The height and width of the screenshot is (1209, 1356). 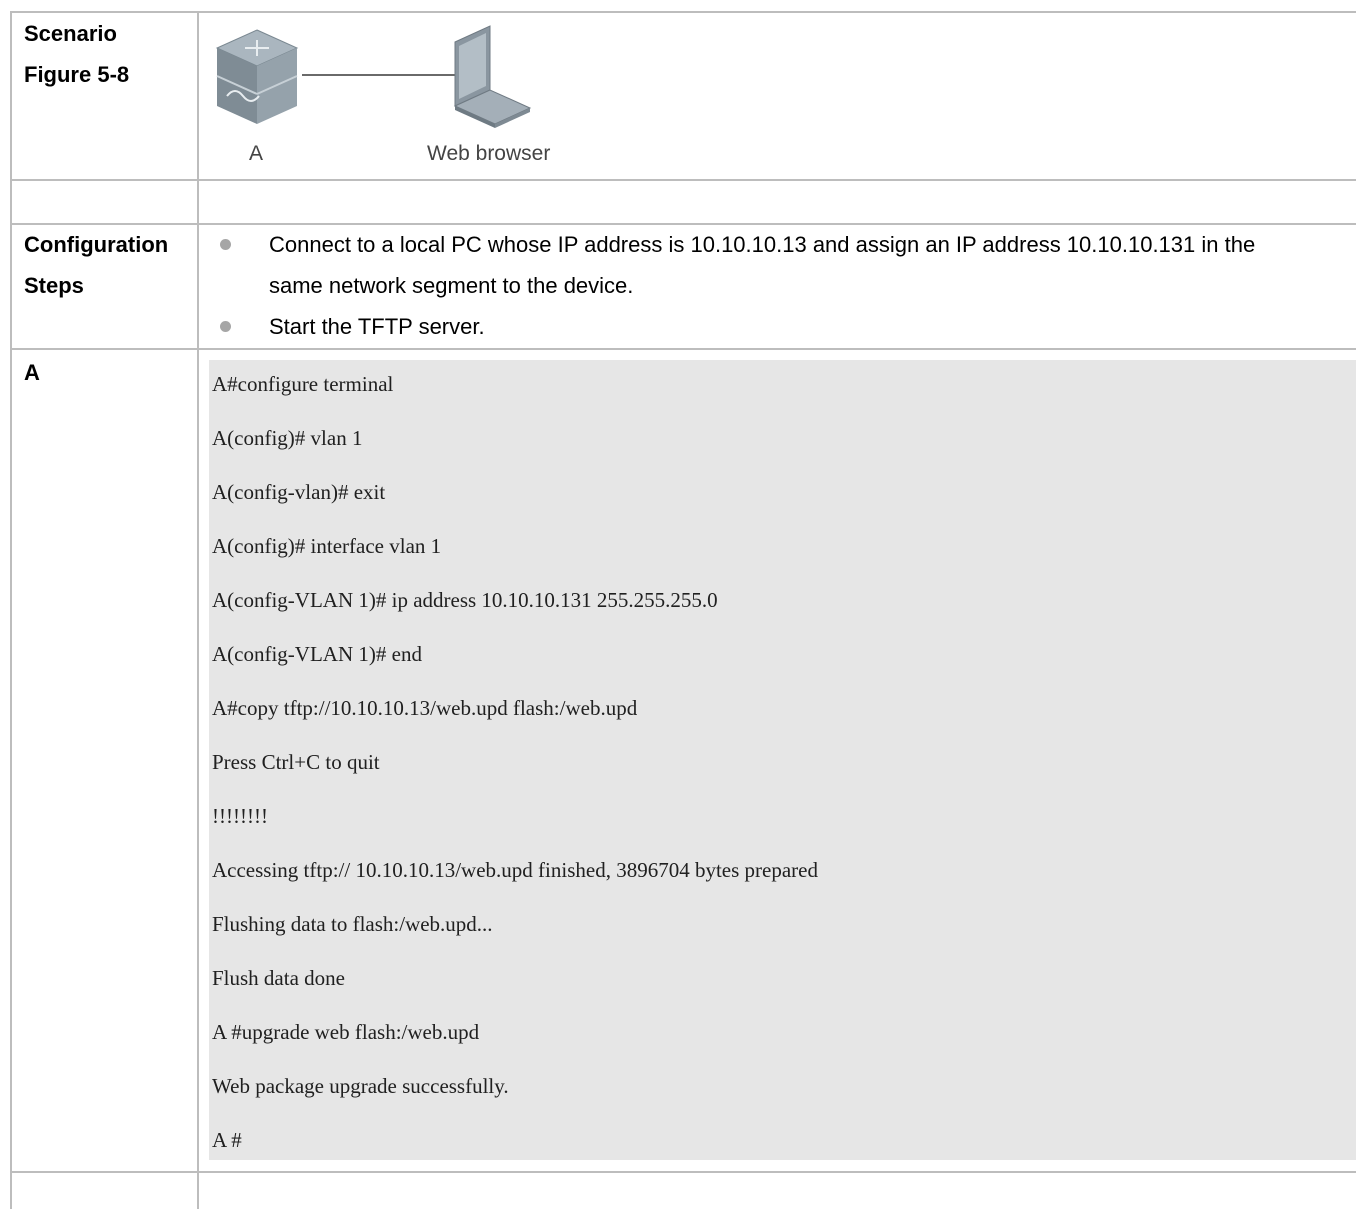 I want to click on network-diagram: A Web browser, so click(x=405, y=98).